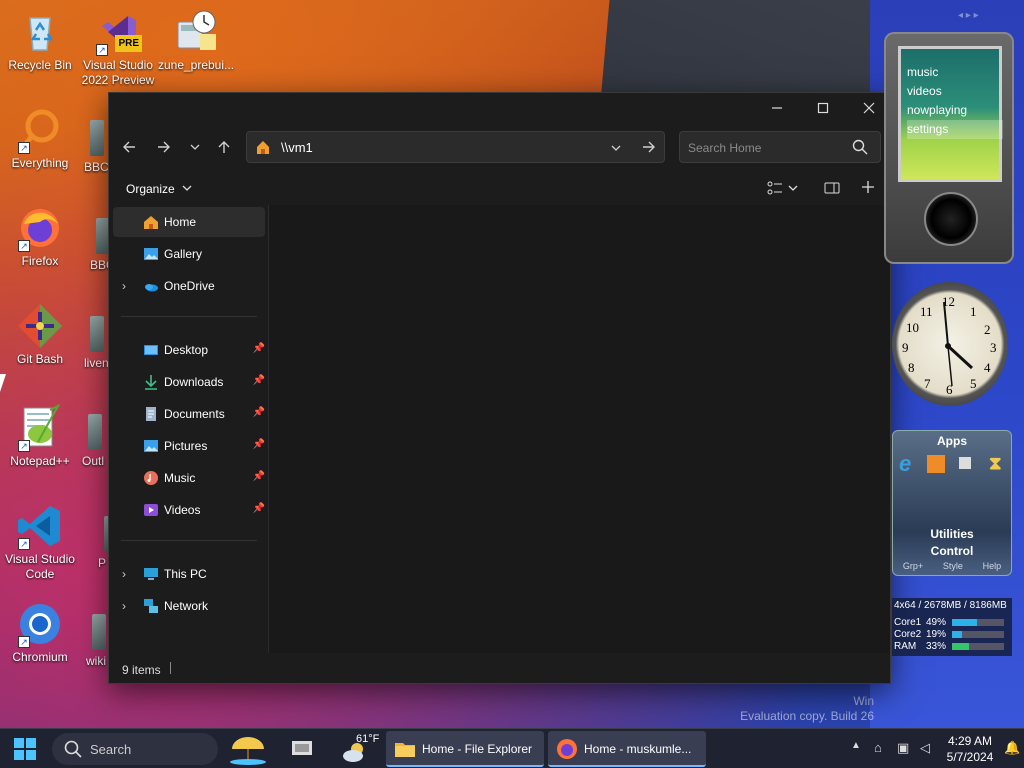 This screenshot has height=768, width=1024. Describe the element at coordinates (96, 343) in the screenshot. I see `desktop-icon-partial-liven: liven` at that location.